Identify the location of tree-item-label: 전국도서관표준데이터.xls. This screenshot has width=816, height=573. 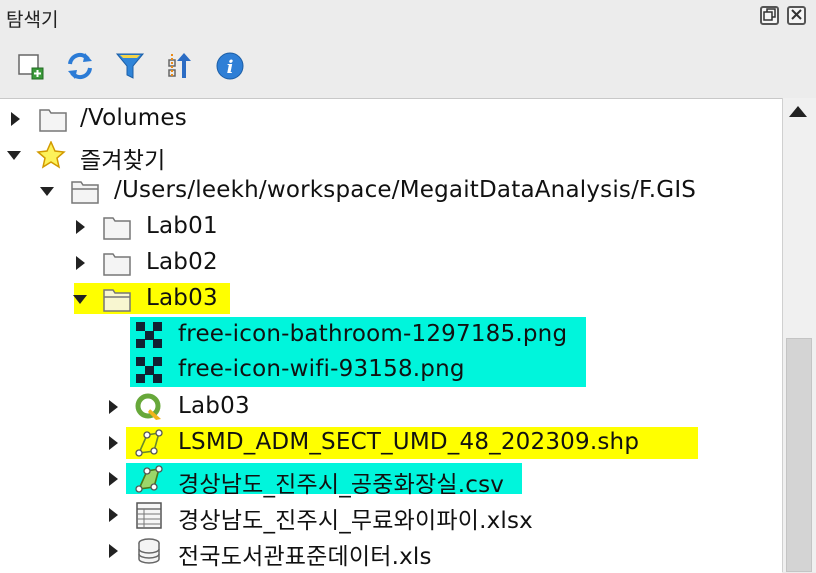
(305, 557).